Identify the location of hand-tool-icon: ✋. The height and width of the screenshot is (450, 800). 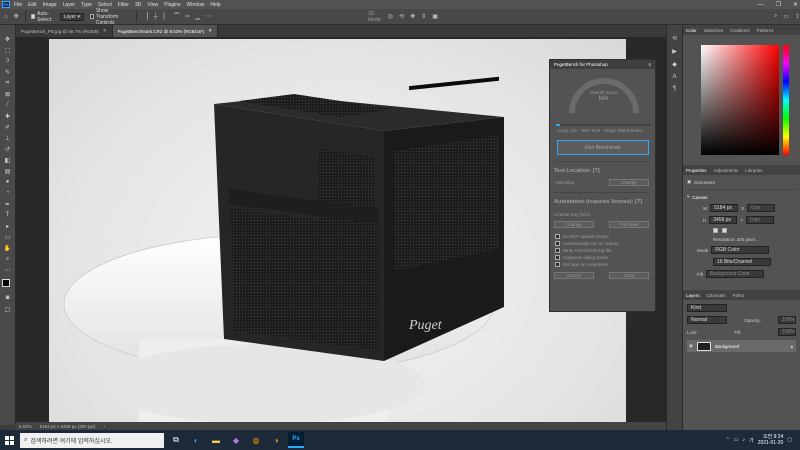
(8, 248).